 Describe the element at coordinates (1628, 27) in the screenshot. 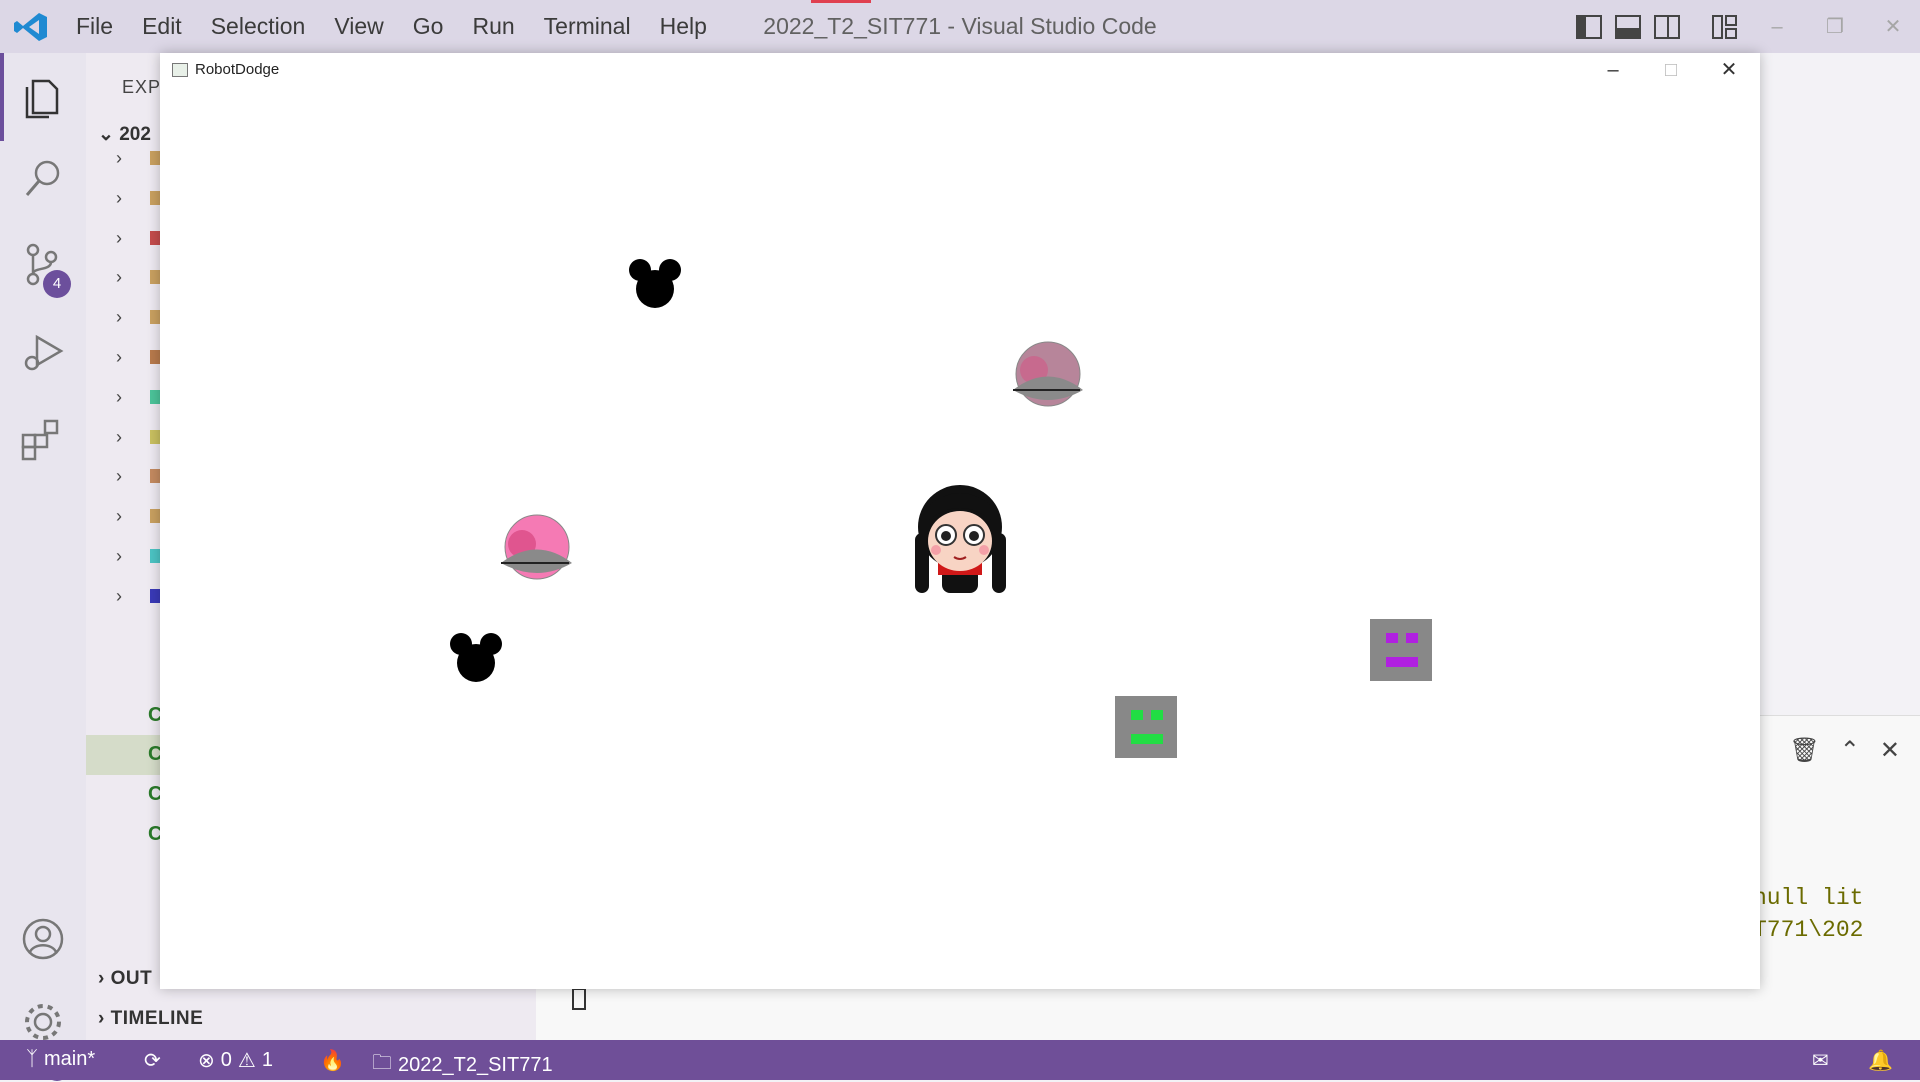

I see `toggle-panel-icon` at that location.